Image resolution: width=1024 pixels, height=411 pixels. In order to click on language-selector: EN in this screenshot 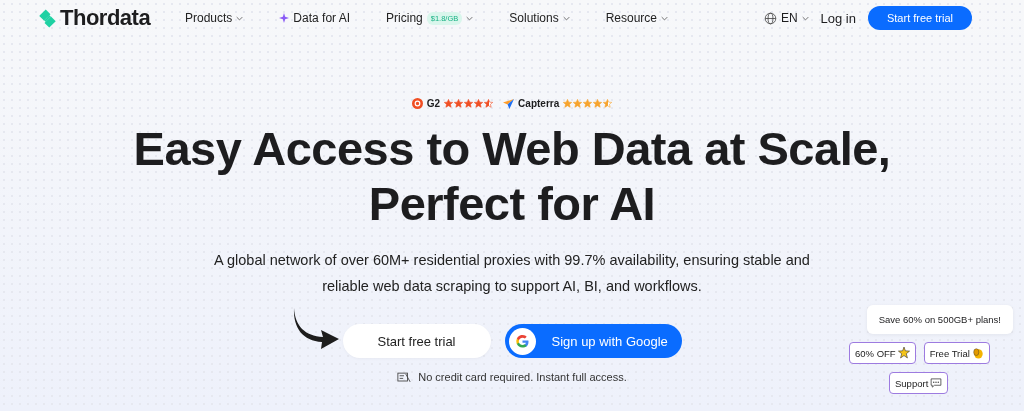, I will do `click(786, 18)`.